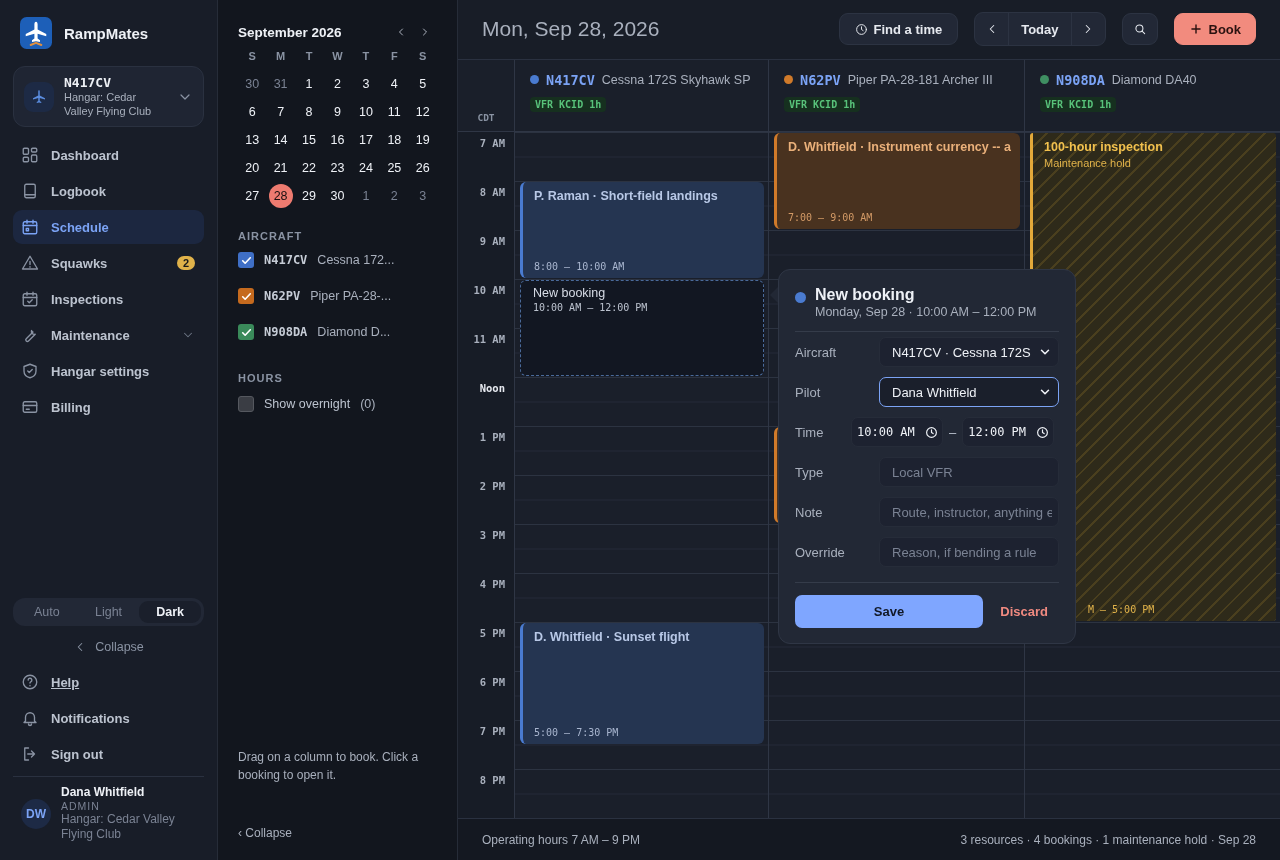  What do you see at coordinates (252, 196) in the screenshot?
I see `calendar-day: 27` at bounding box center [252, 196].